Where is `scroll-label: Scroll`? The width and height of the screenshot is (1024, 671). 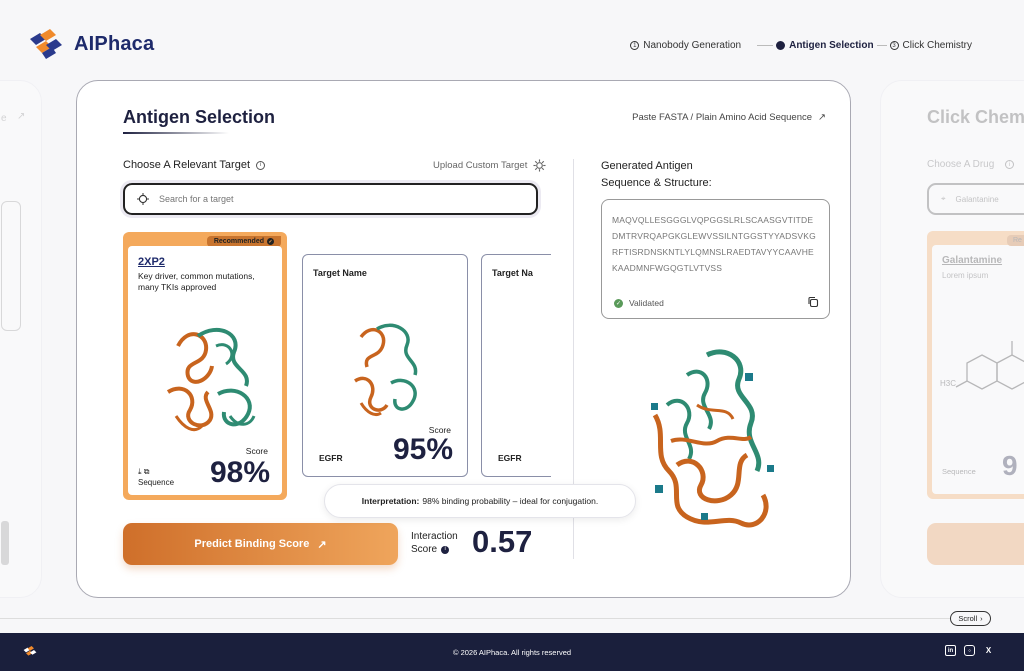 scroll-label: Scroll is located at coordinates (968, 618).